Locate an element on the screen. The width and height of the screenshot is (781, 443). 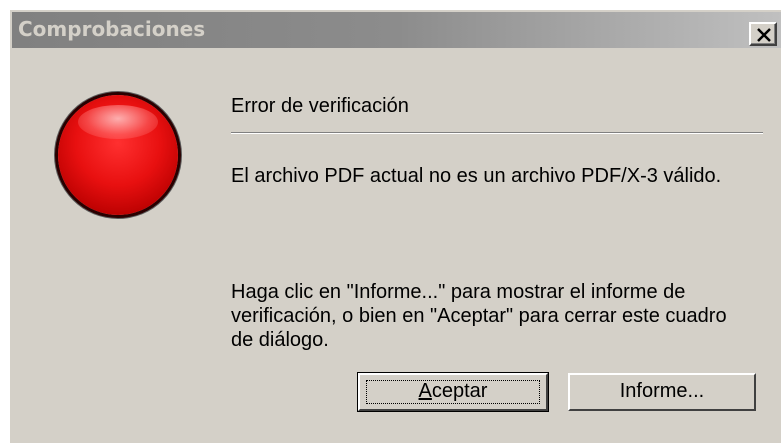
window-title: Comprobaciones is located at coordinates (112, 29).